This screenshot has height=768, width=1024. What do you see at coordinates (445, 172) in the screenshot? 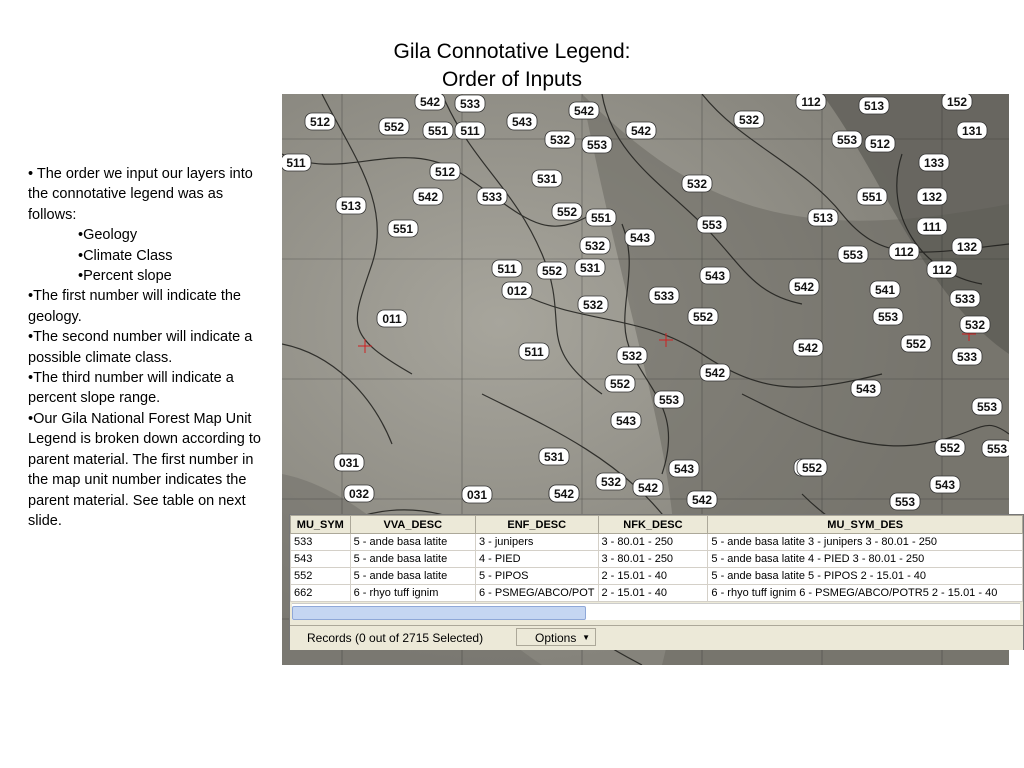
I see `svg-text: 512` at bounding box center [445, 172].